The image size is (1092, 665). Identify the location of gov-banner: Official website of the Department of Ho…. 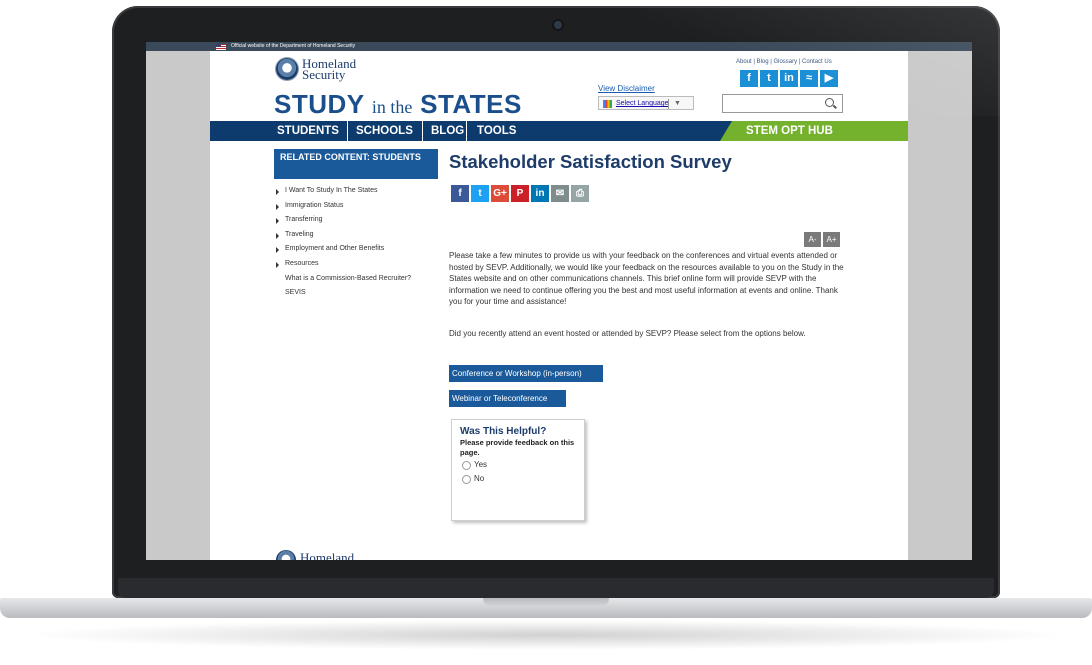
(559, 46).